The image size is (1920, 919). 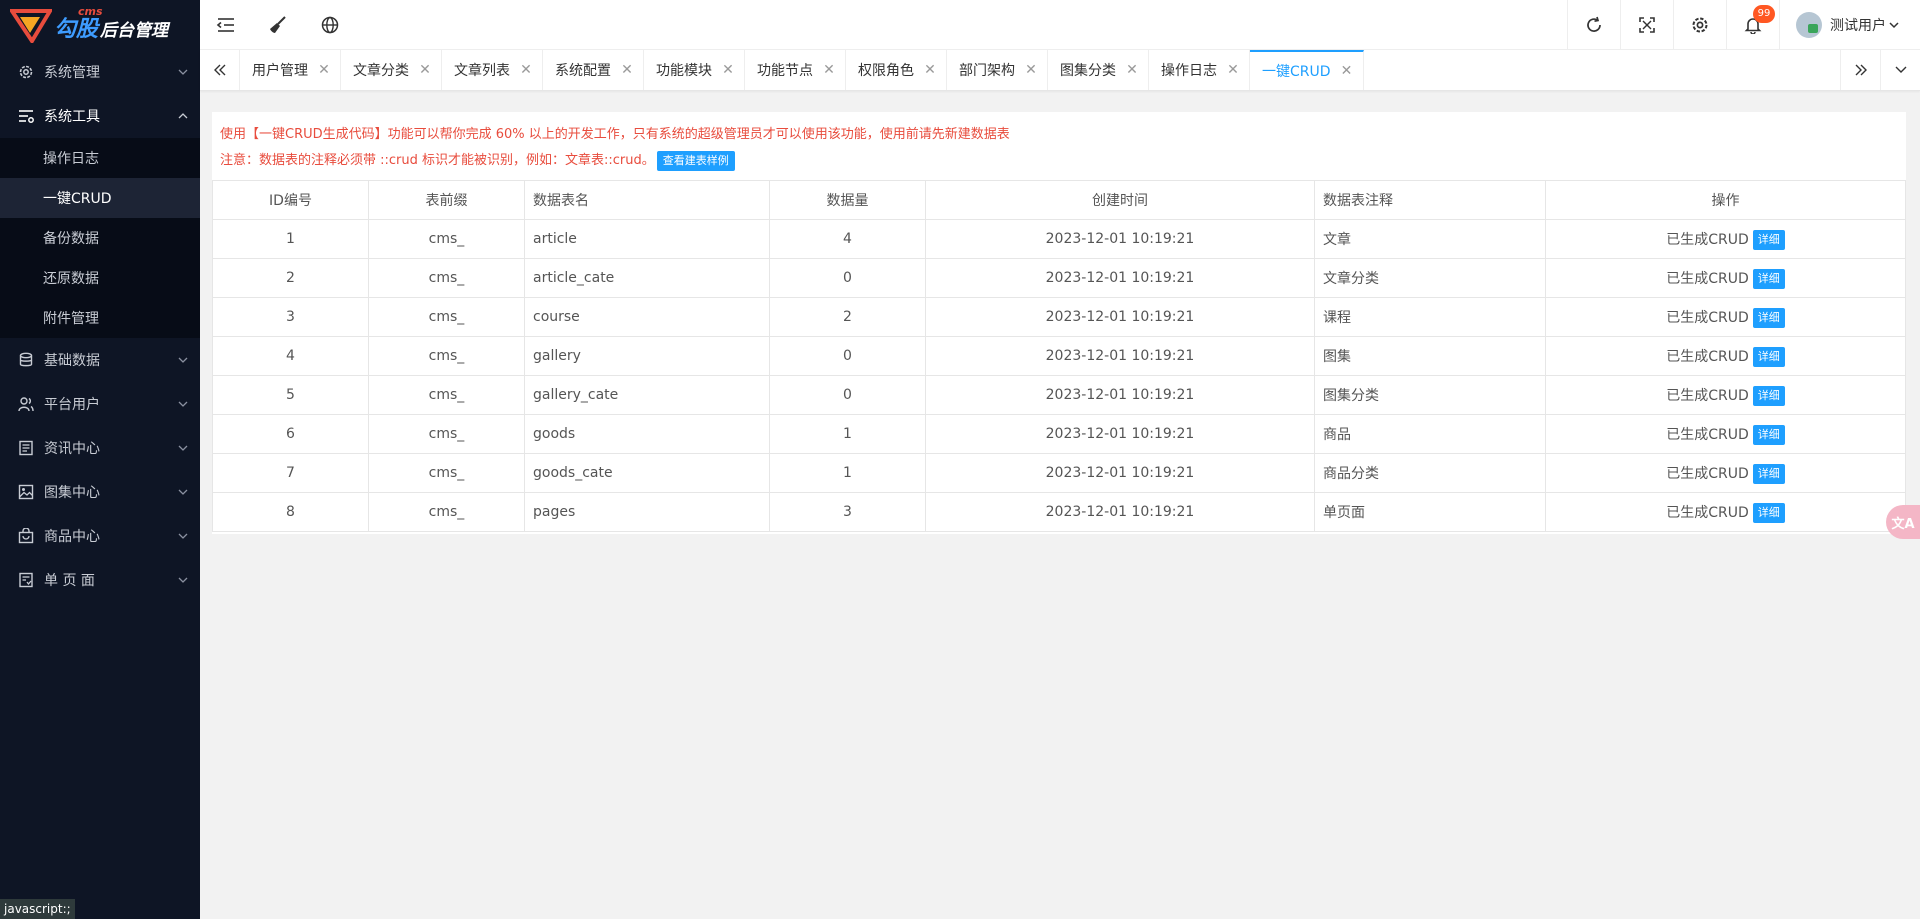 What do you see at coordinates (72, 361) in the screenshot?
I see `sidebar-item-label: 基础数据` at bounding box center [72, 361].